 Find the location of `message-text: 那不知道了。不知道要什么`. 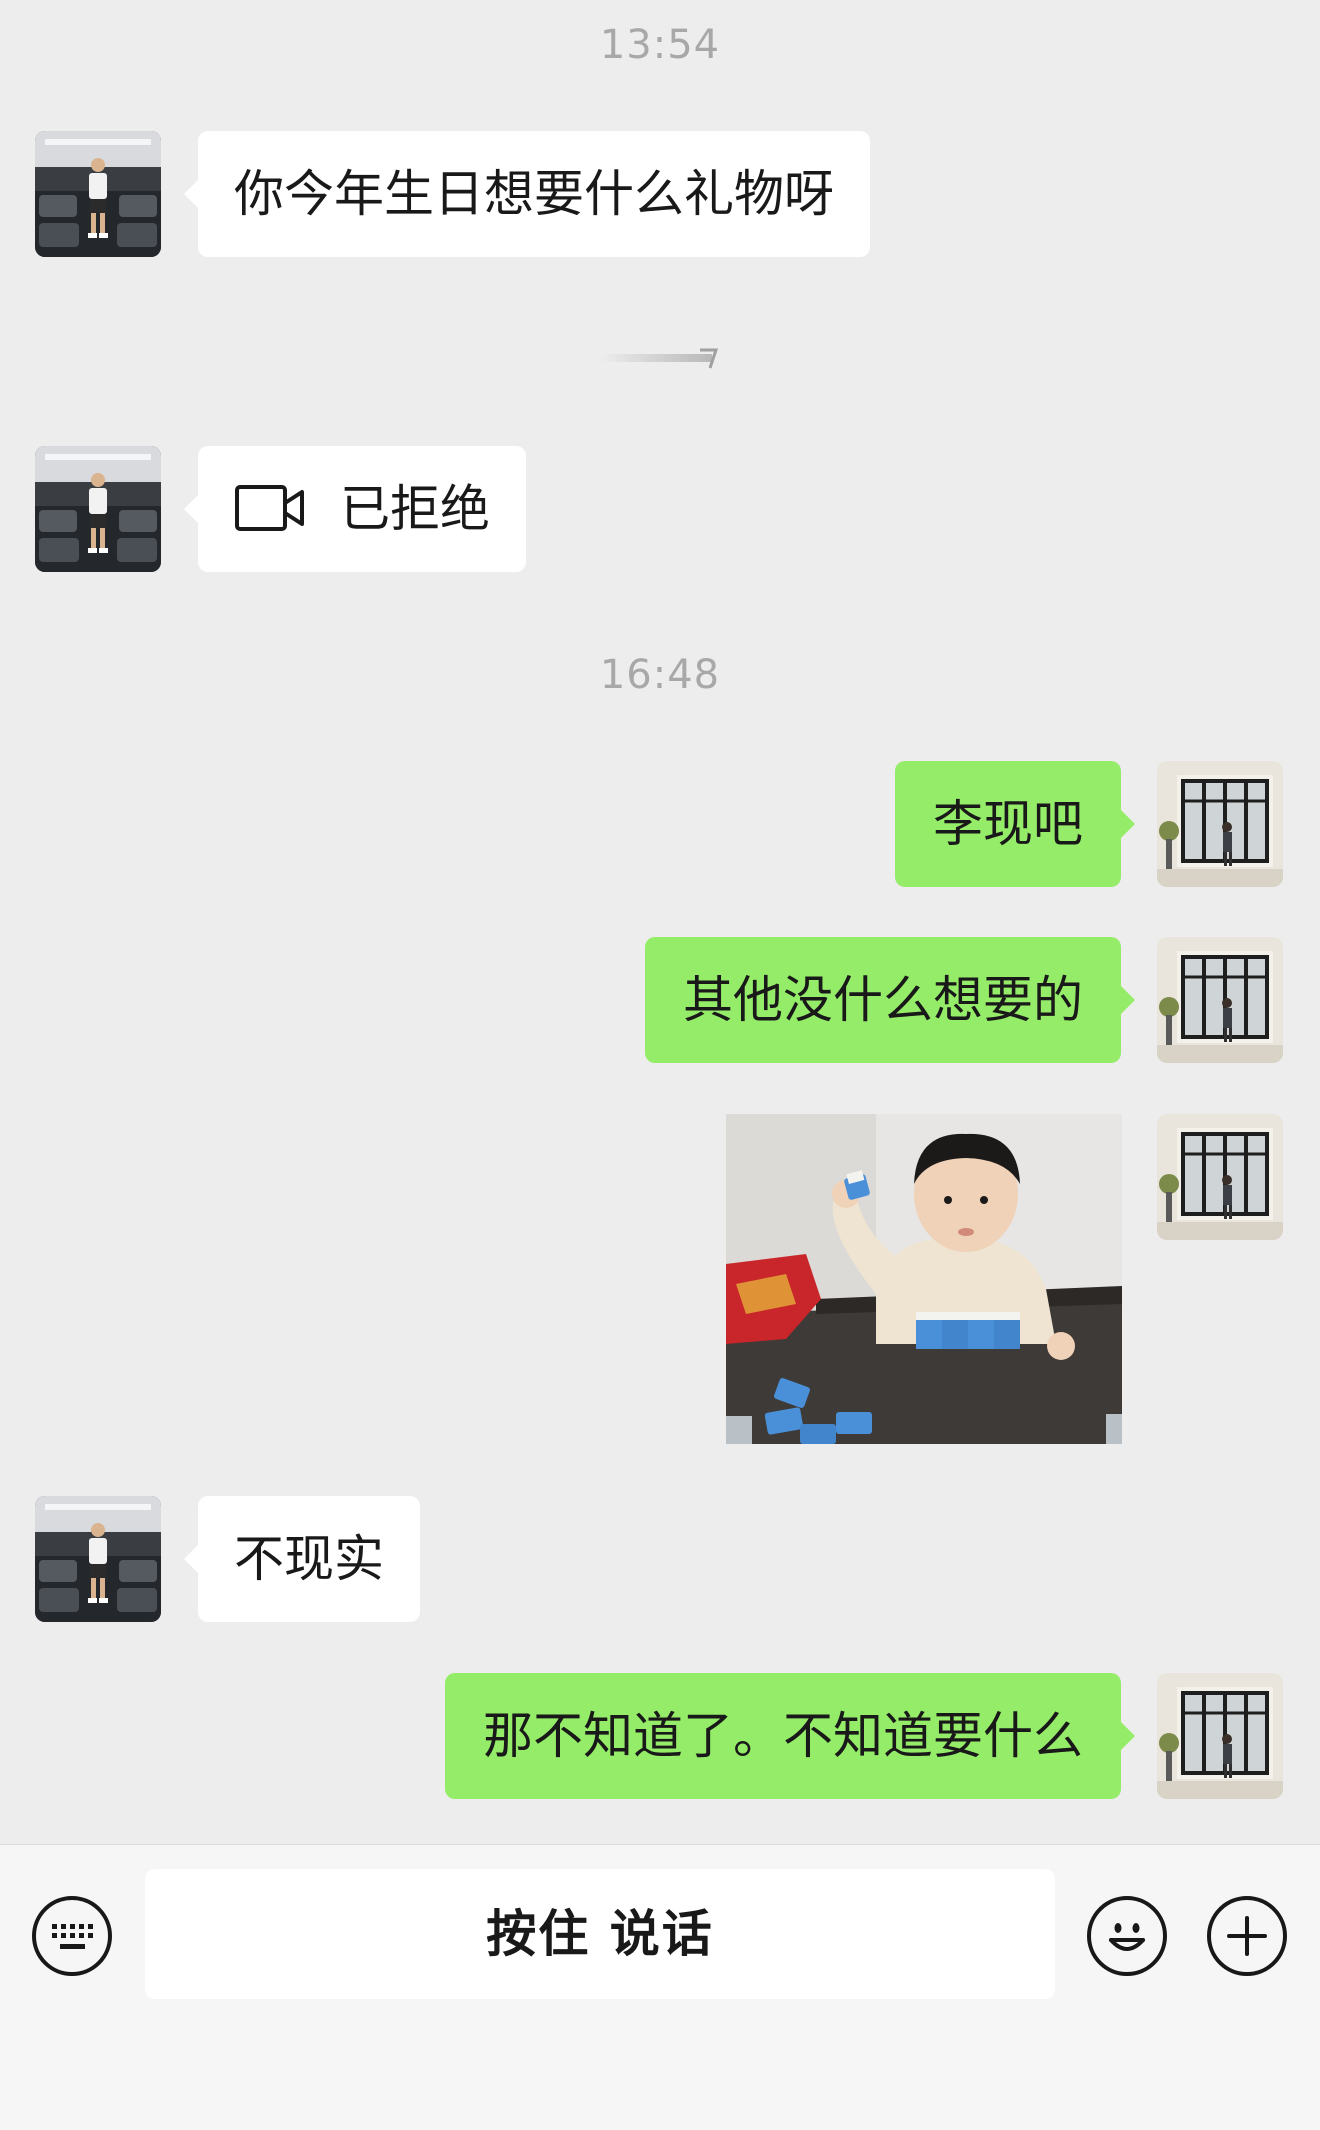

message-text: 那不知道了。不知道要什么 is located at coordinates (783, 1736).